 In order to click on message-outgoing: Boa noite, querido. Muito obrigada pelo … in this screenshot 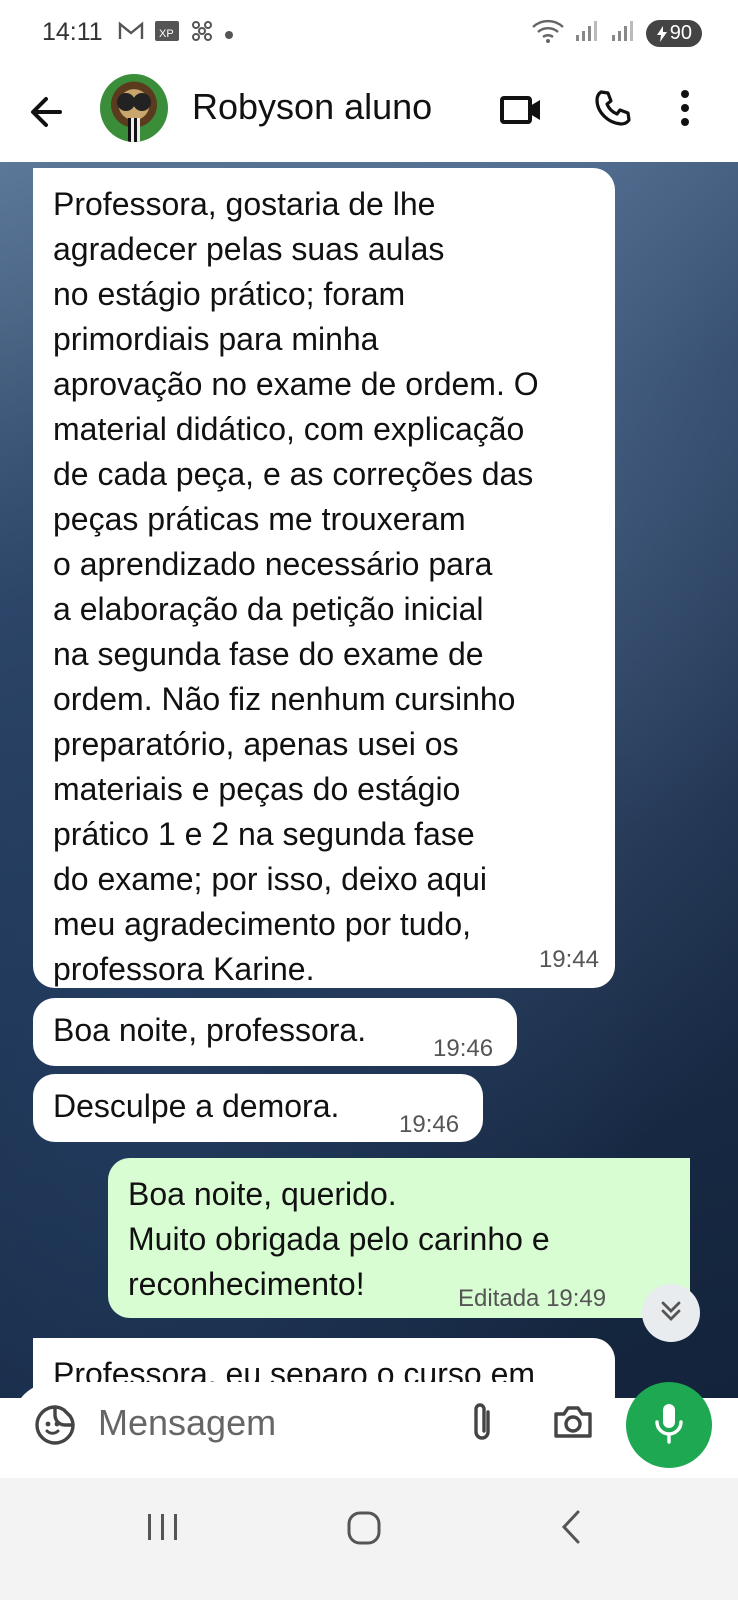, I will do `click(399, 1238)`.